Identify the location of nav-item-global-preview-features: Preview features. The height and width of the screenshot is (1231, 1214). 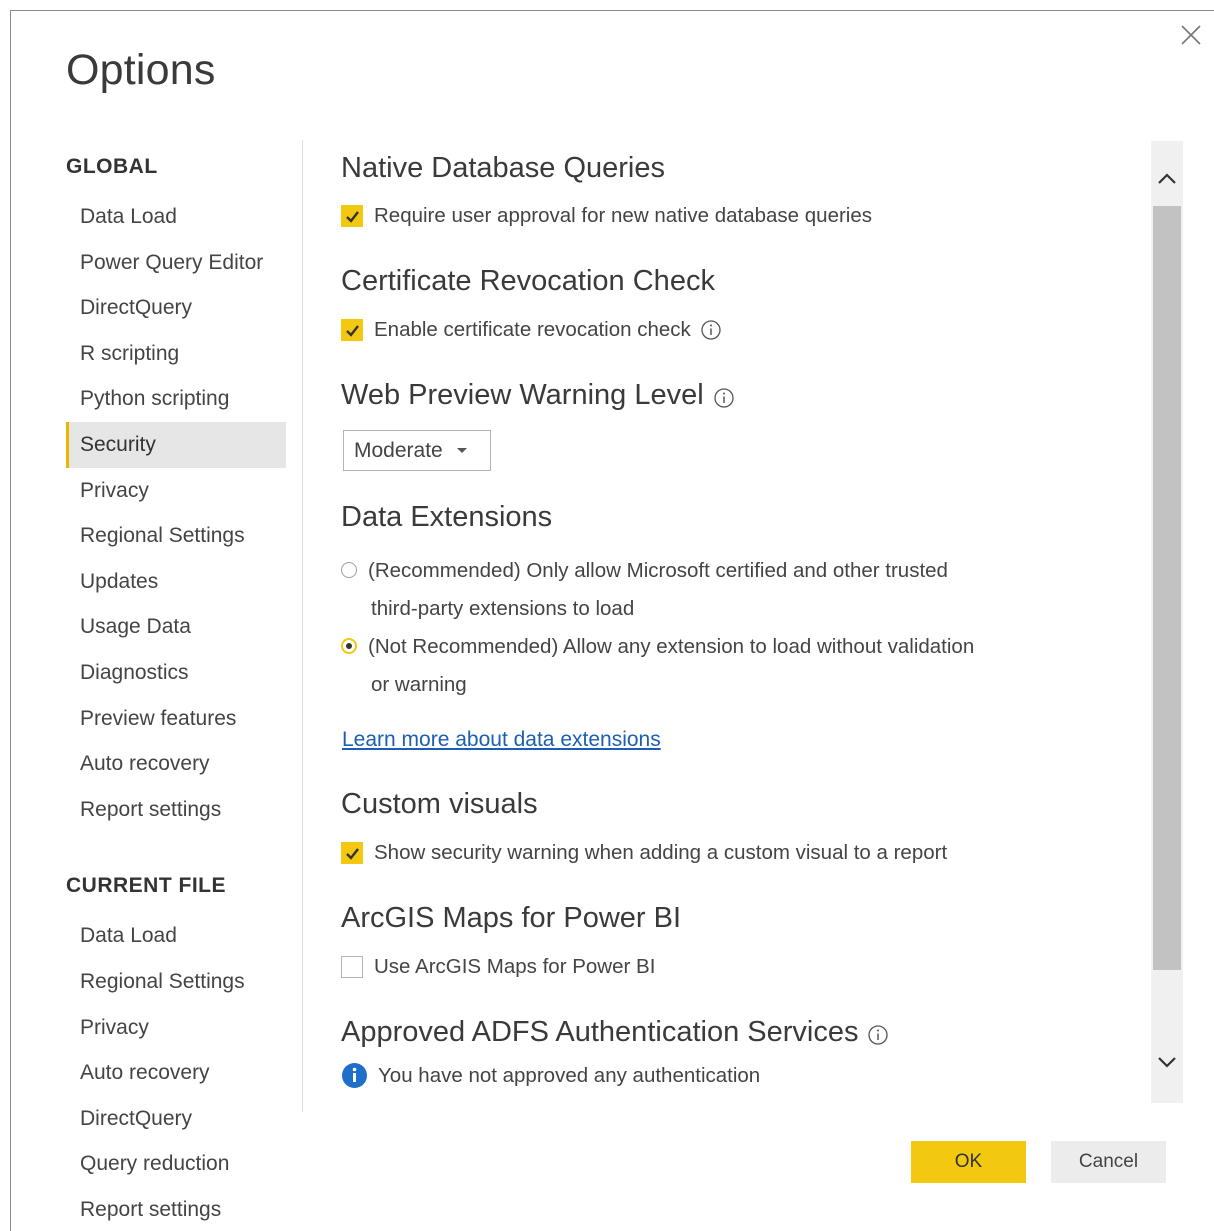
(176, 719).